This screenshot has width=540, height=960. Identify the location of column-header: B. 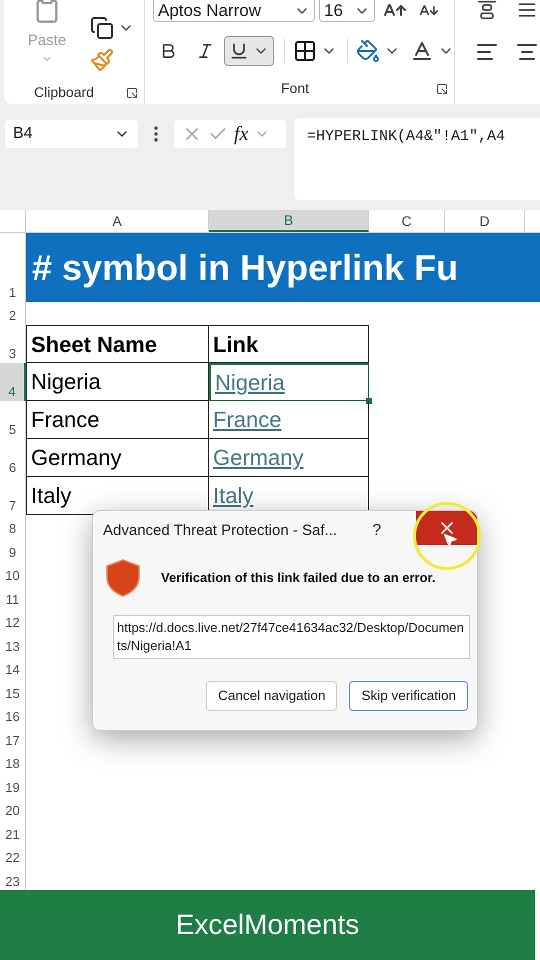
(289, 221).